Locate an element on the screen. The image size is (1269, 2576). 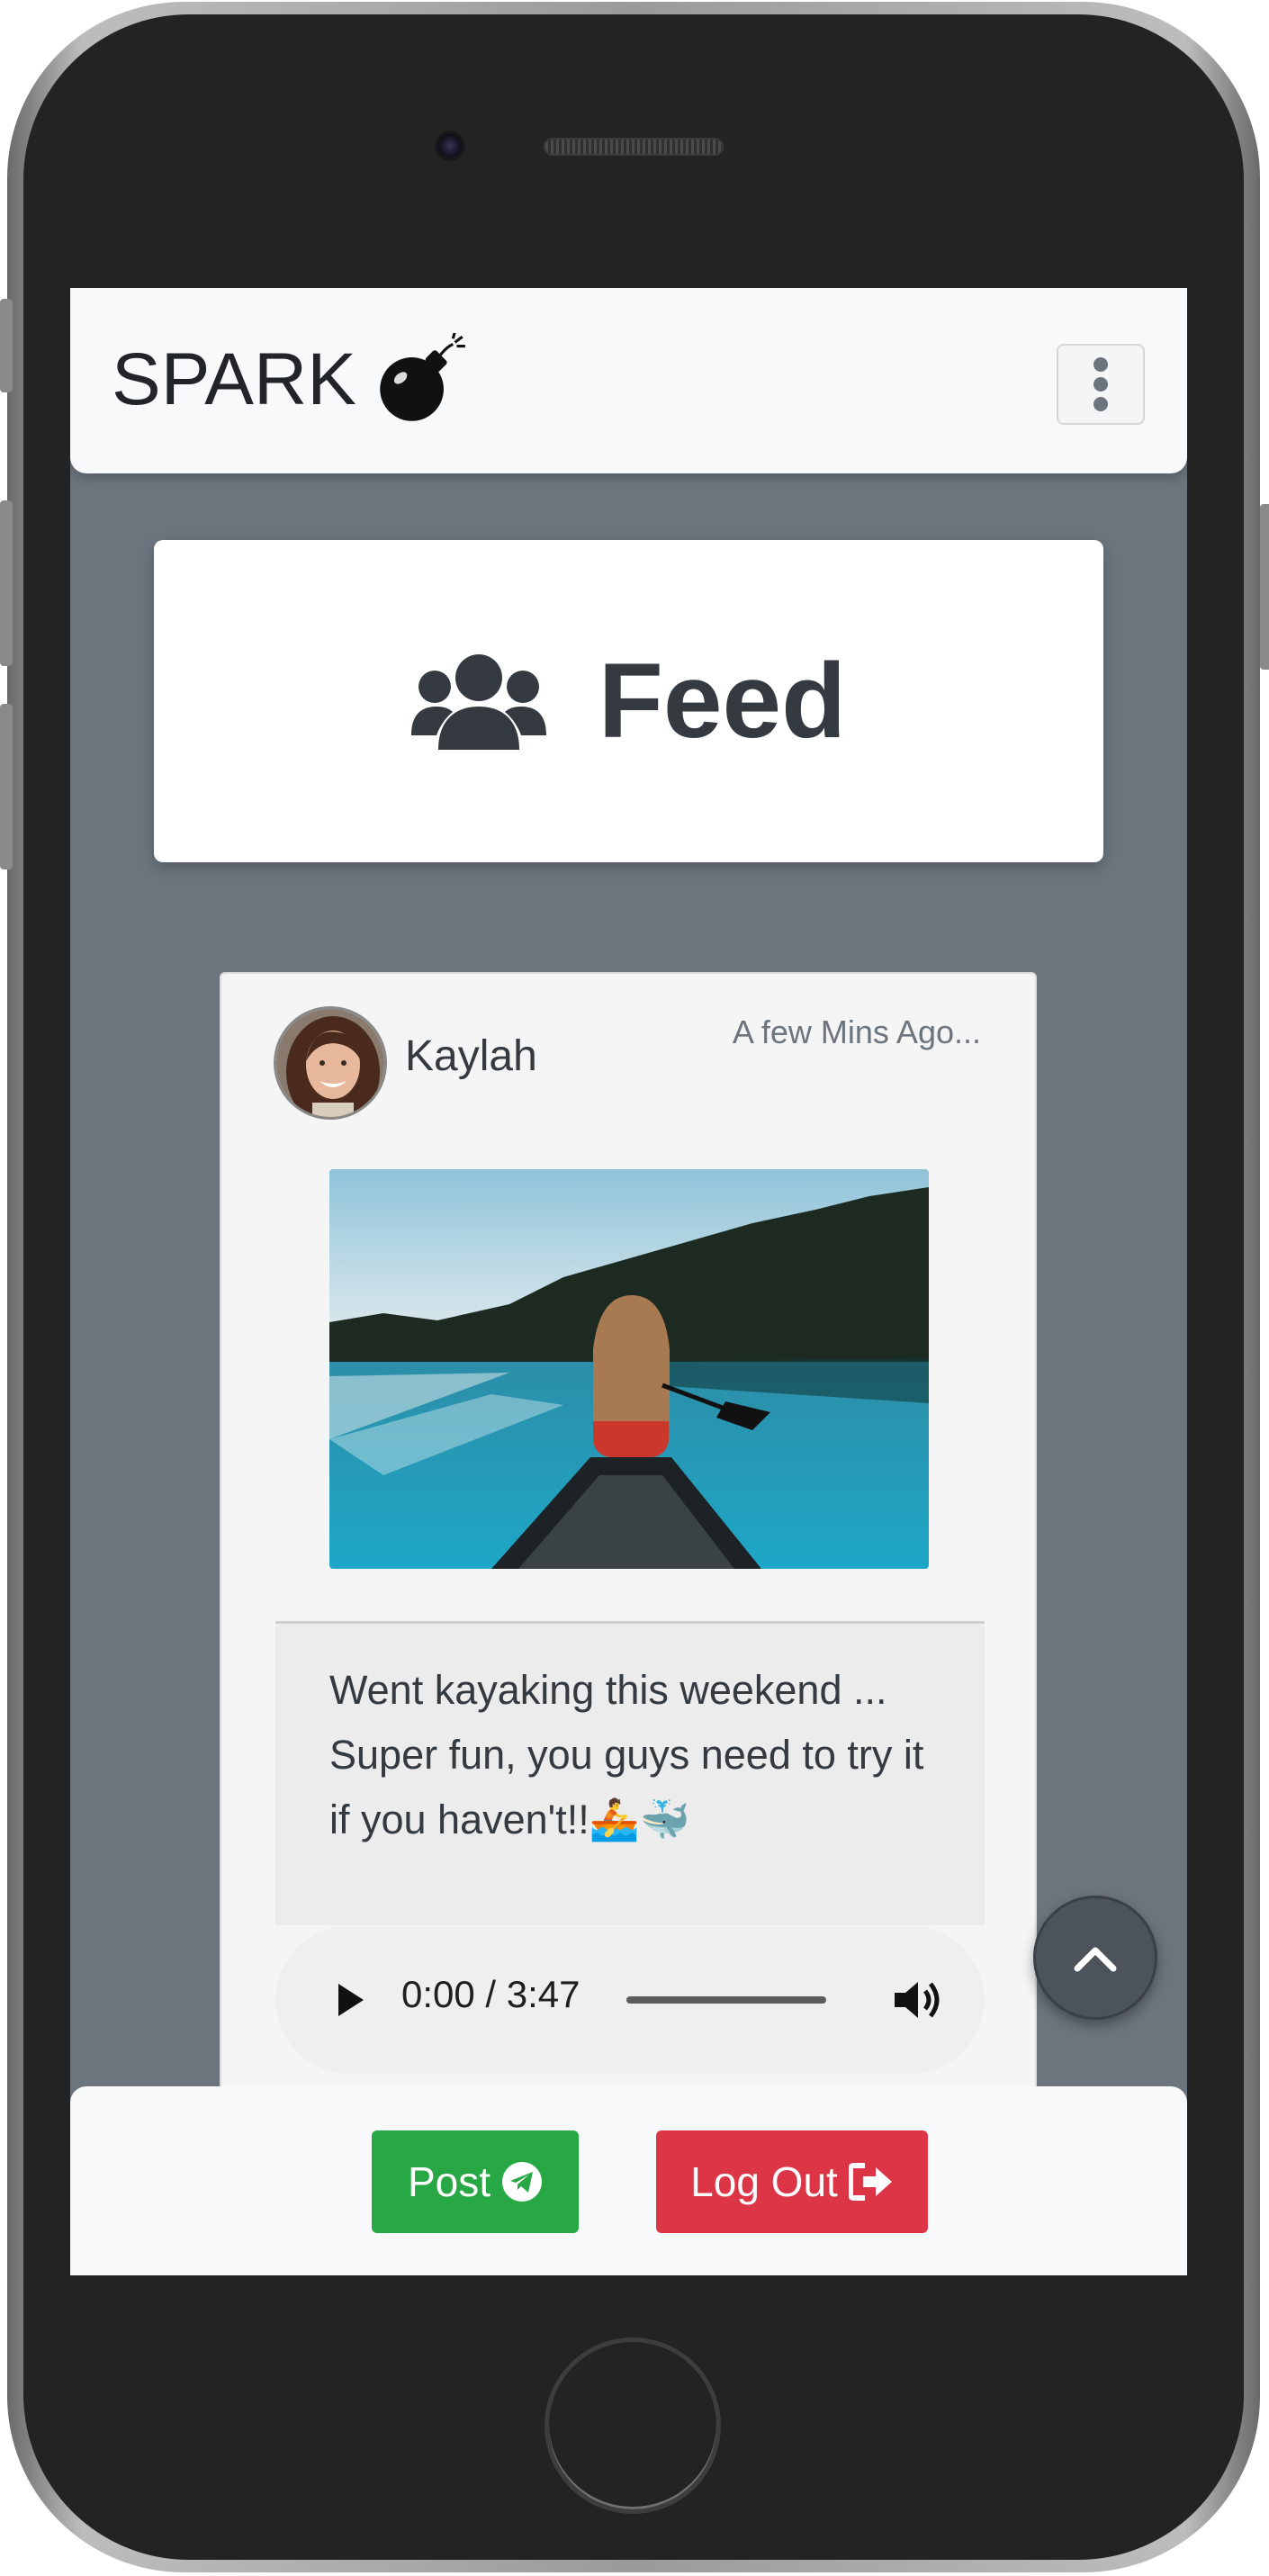
menu-toggle-button is located at coordinates (1101, 384).